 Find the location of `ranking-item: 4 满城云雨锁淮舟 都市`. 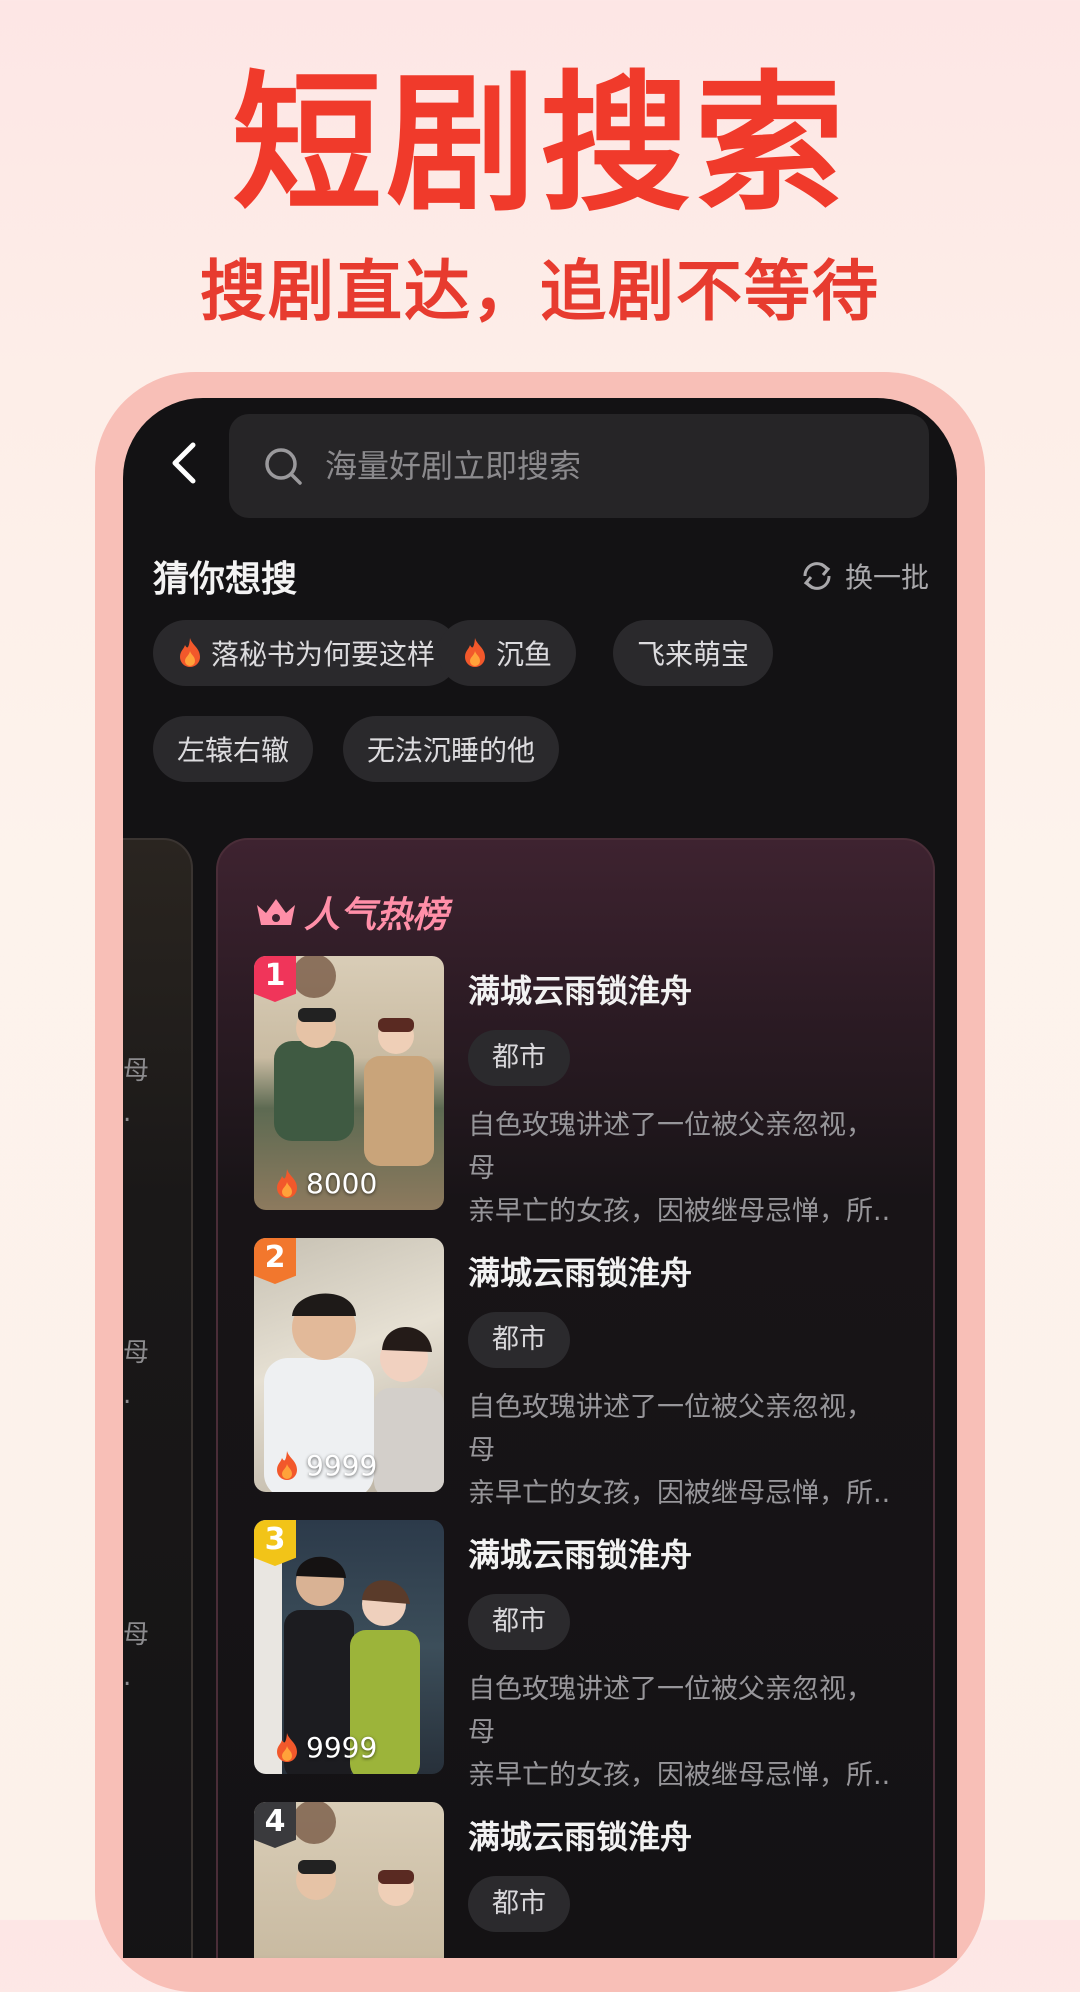

ranking-item: 4 满城云雨锁淮舟 都市 is located at coordinates (584, 1880).